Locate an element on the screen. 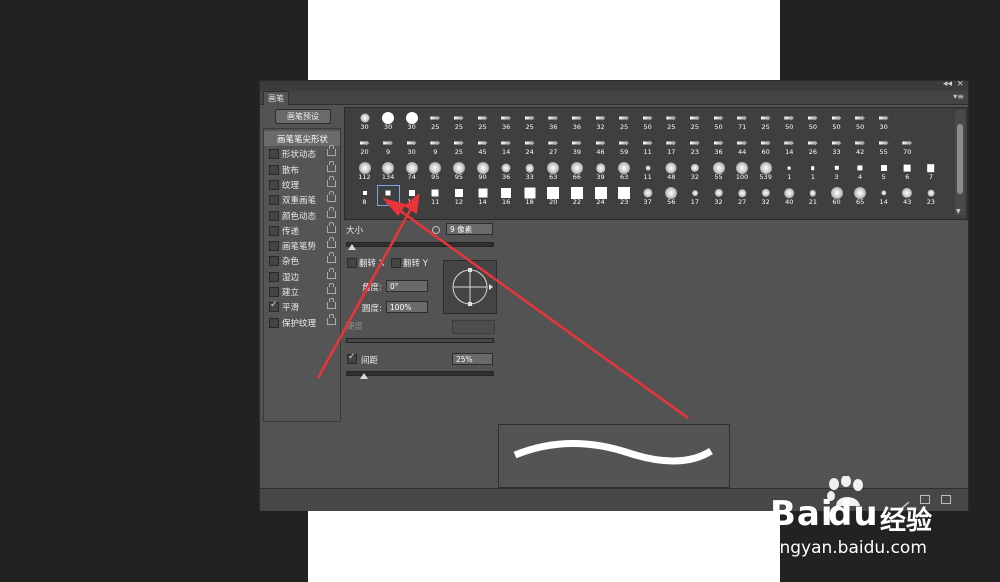  watermark-brand: Bai is located at coordinates (802, 514).